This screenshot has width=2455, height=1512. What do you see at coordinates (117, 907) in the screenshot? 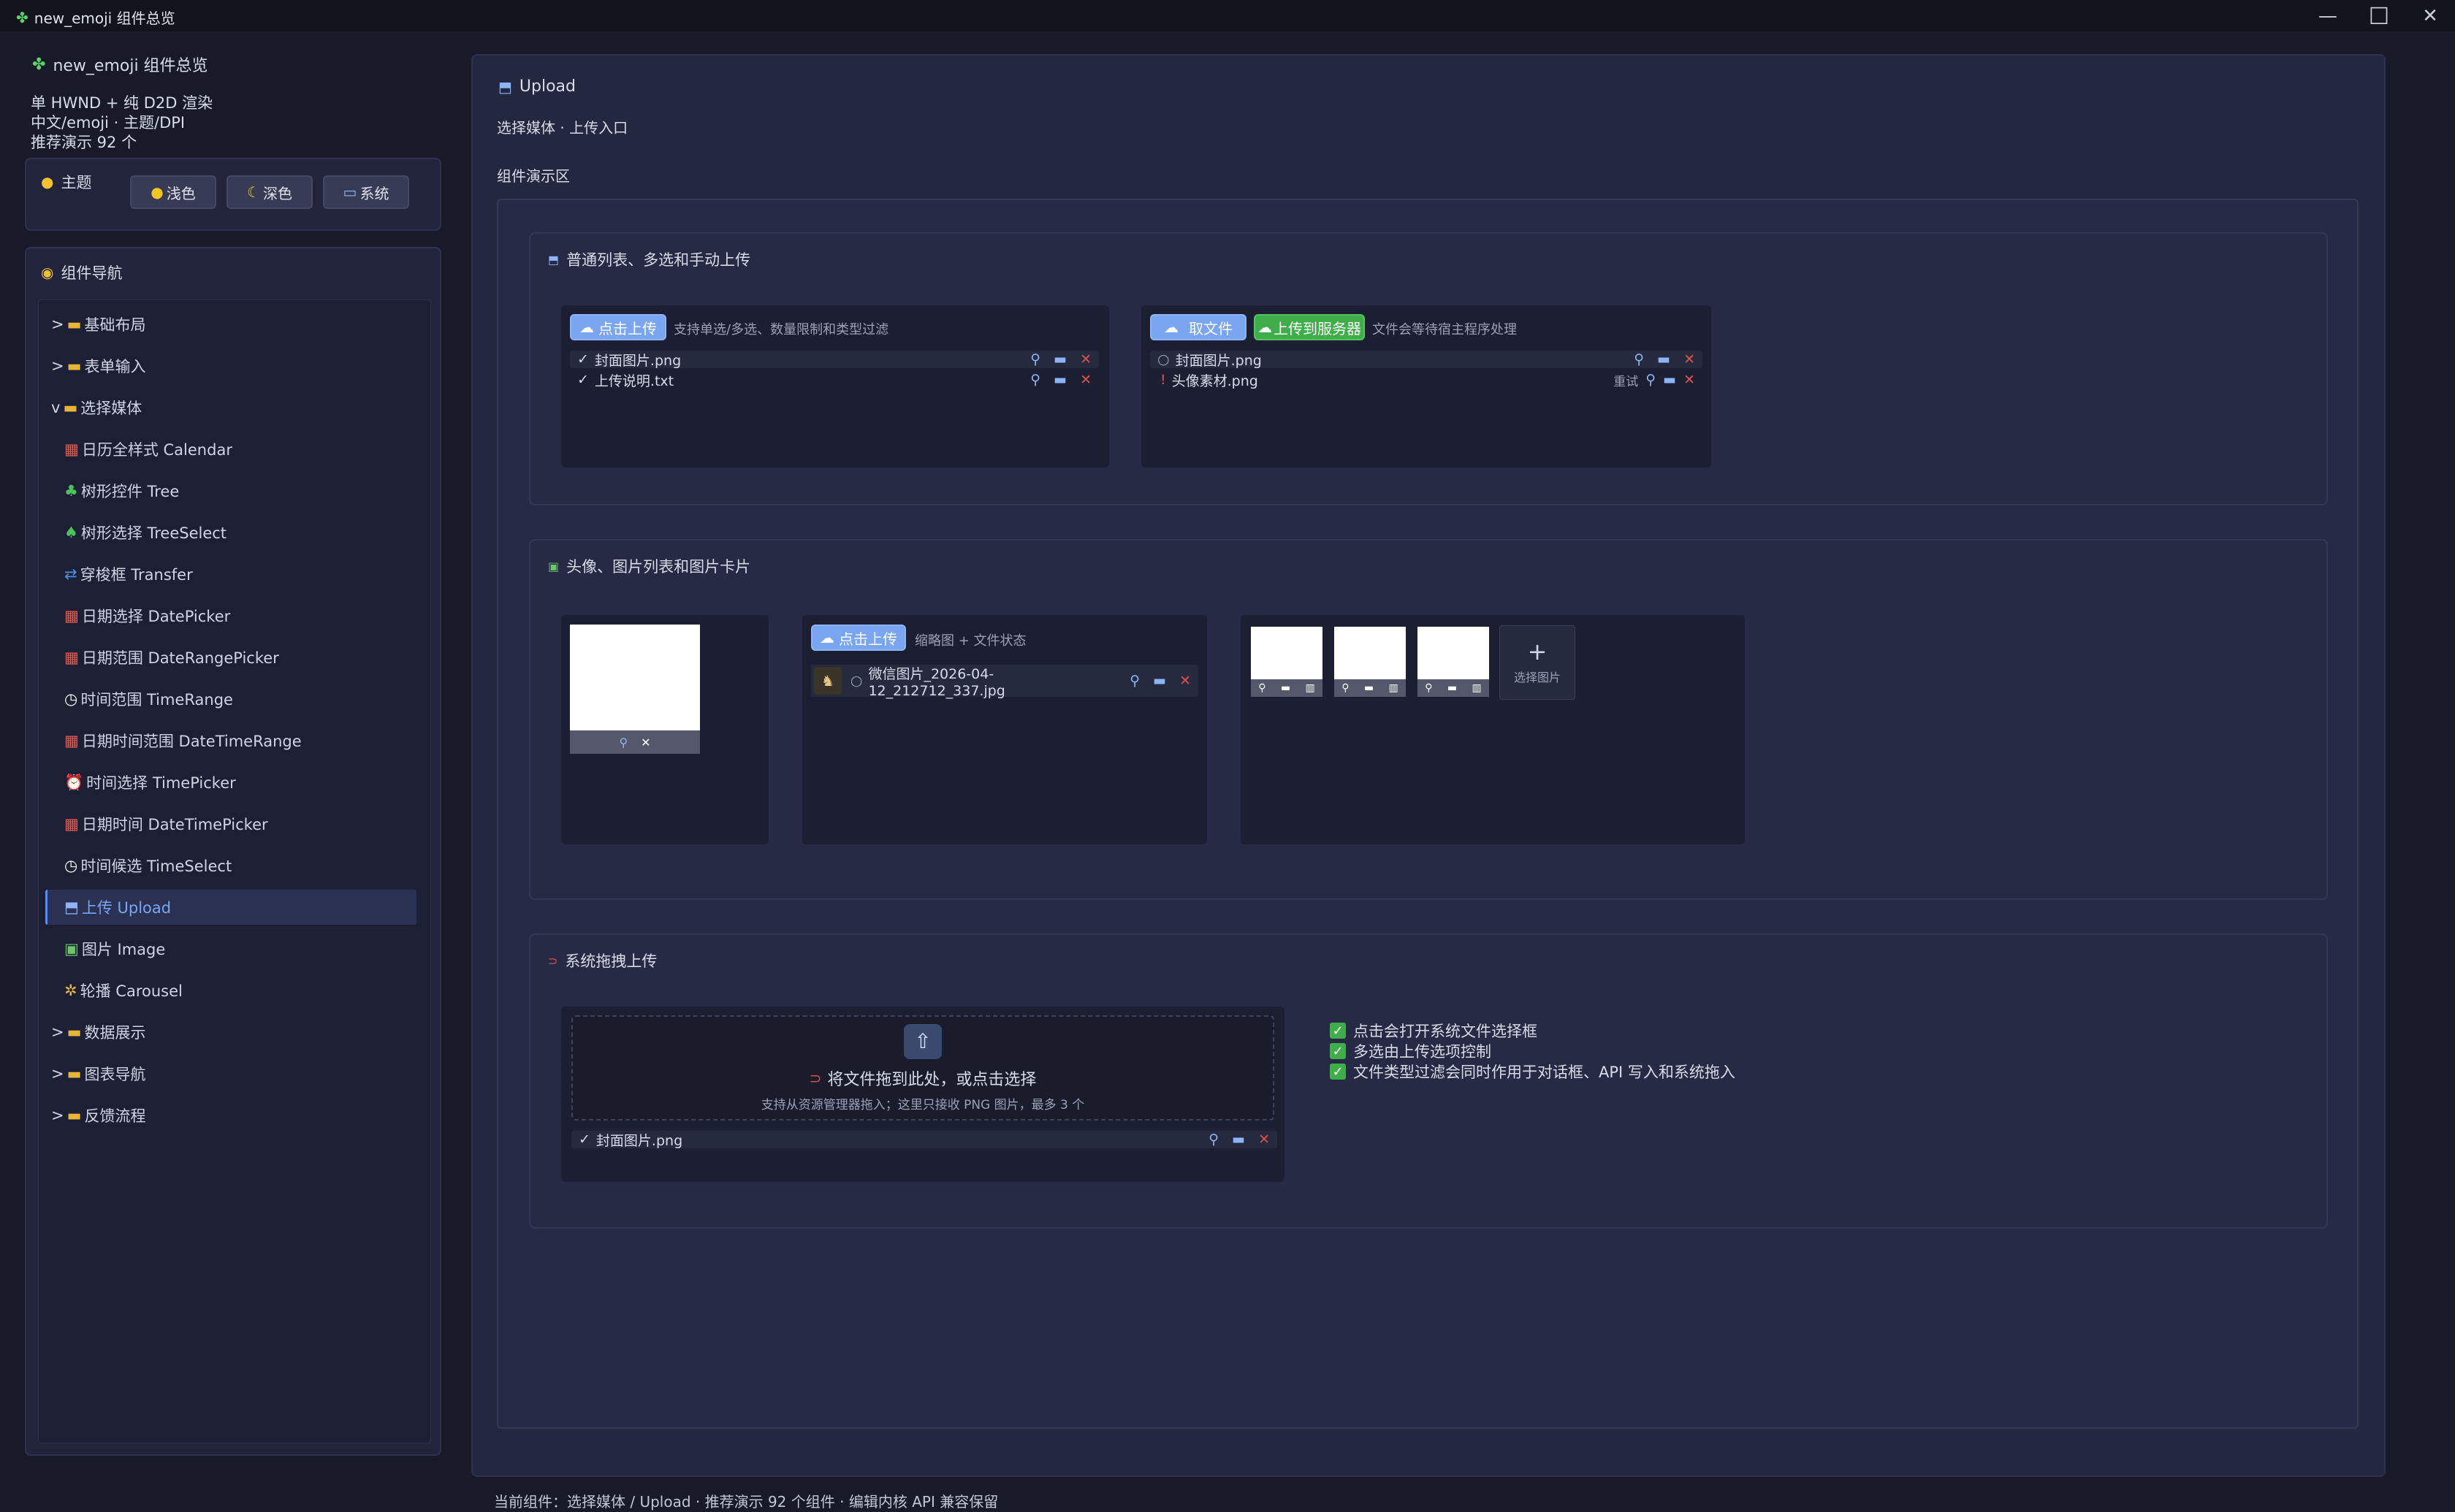
I see `nav-item-upload: ⬒ 上传 Upload` at bounding box center [117, 907].